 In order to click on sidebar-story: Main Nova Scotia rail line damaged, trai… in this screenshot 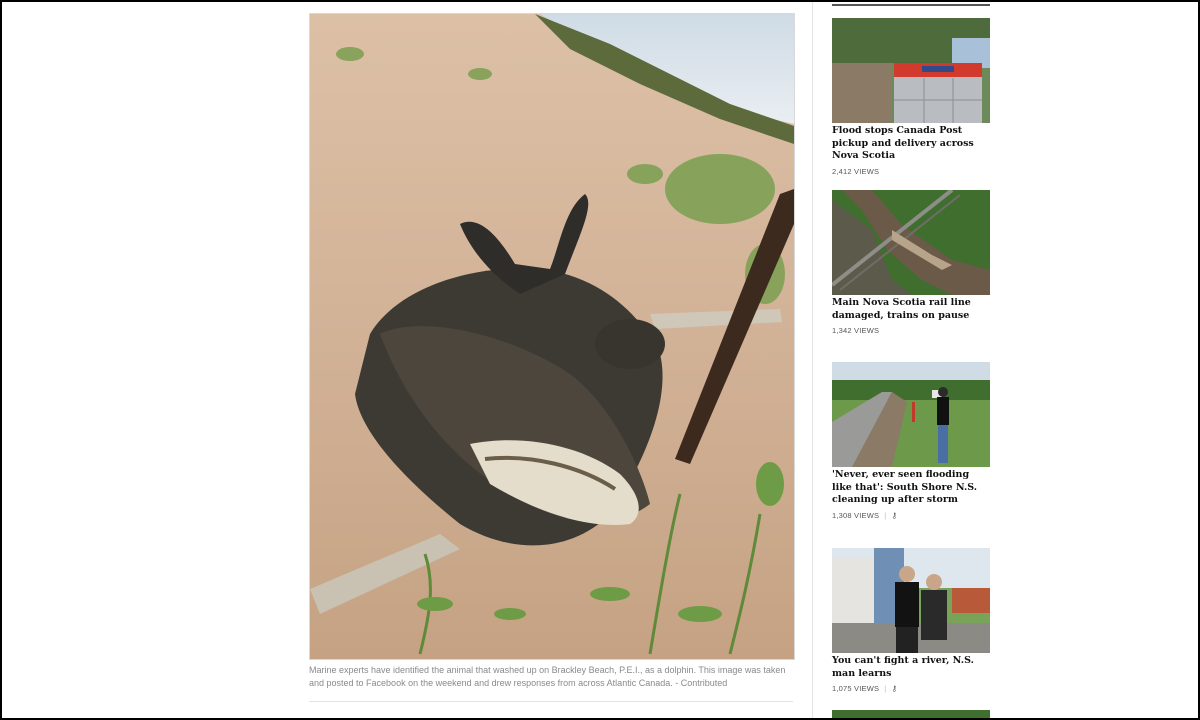, I will do `click(911, 262)`.